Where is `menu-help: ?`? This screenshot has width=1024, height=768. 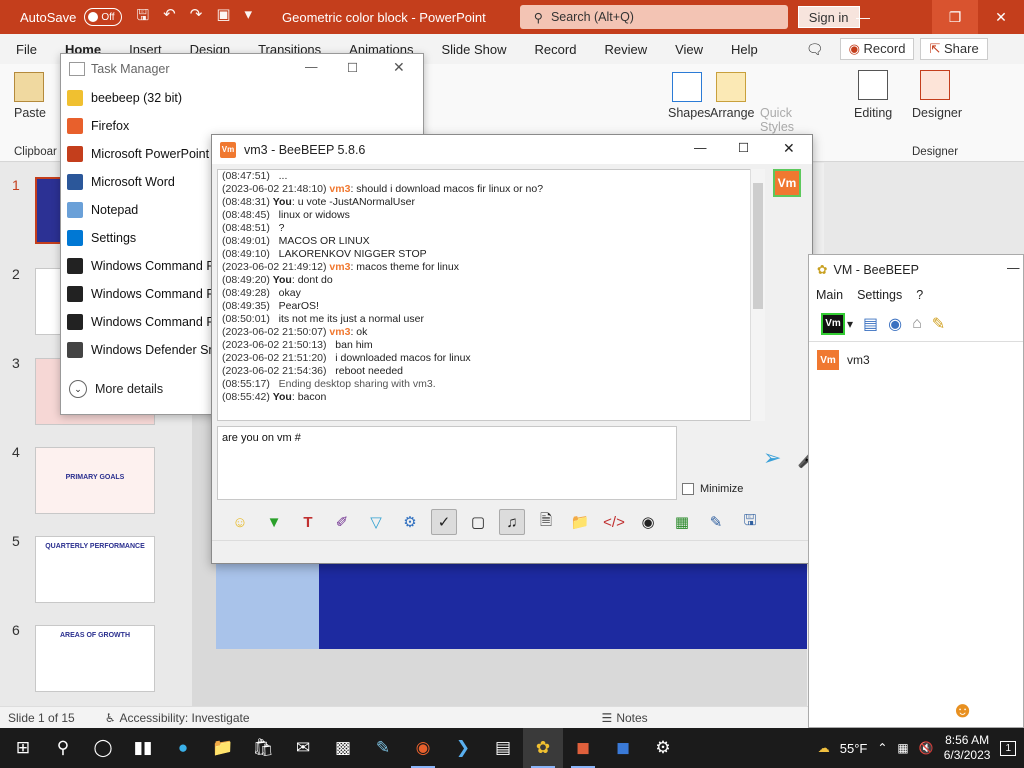 menu-help: ? is located at coordinates (919, 295).